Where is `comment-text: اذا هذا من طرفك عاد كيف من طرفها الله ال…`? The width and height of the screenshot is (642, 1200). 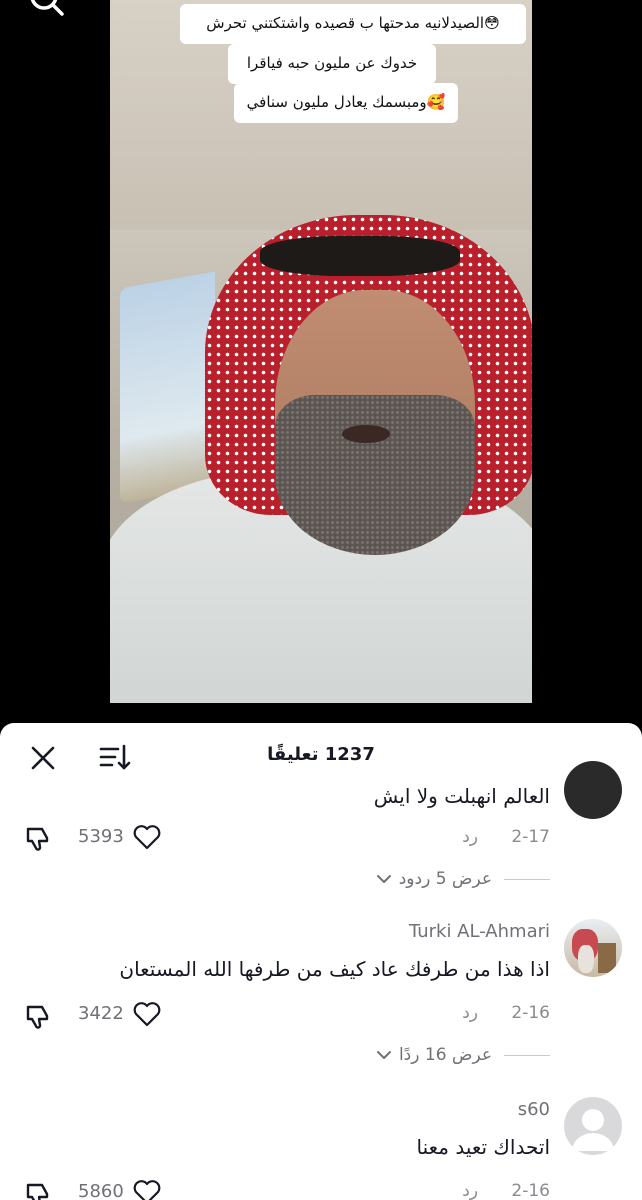 comment-text: اذا هذا من طرفك عاد كيف من طرفها الله ال… is located at coordinates (334, 969).